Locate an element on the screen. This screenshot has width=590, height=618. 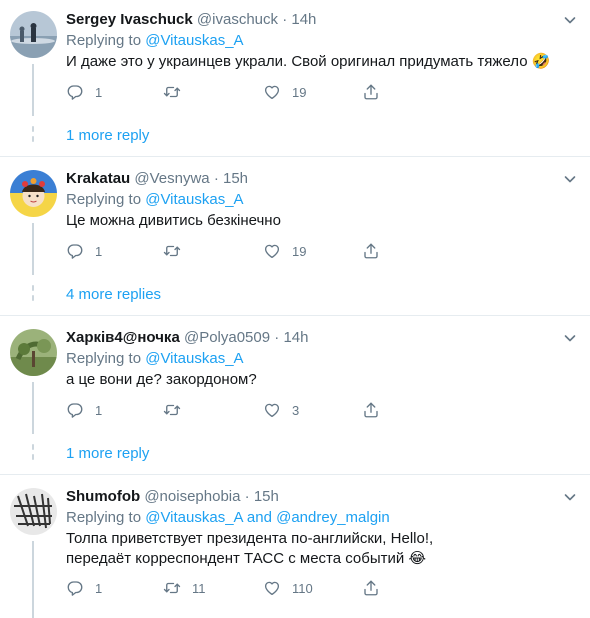
action-bar: 1 3 is located at coordinates (226, 410).